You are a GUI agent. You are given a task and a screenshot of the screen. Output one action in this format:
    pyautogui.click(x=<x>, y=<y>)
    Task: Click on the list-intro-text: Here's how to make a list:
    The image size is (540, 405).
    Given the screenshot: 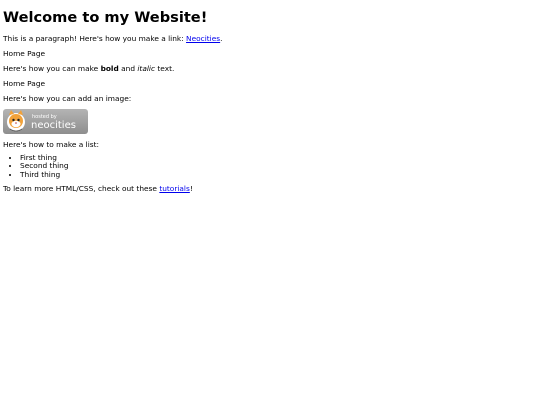 What is the action you would take?
    pyautogui.click(x=51, y=144)
    